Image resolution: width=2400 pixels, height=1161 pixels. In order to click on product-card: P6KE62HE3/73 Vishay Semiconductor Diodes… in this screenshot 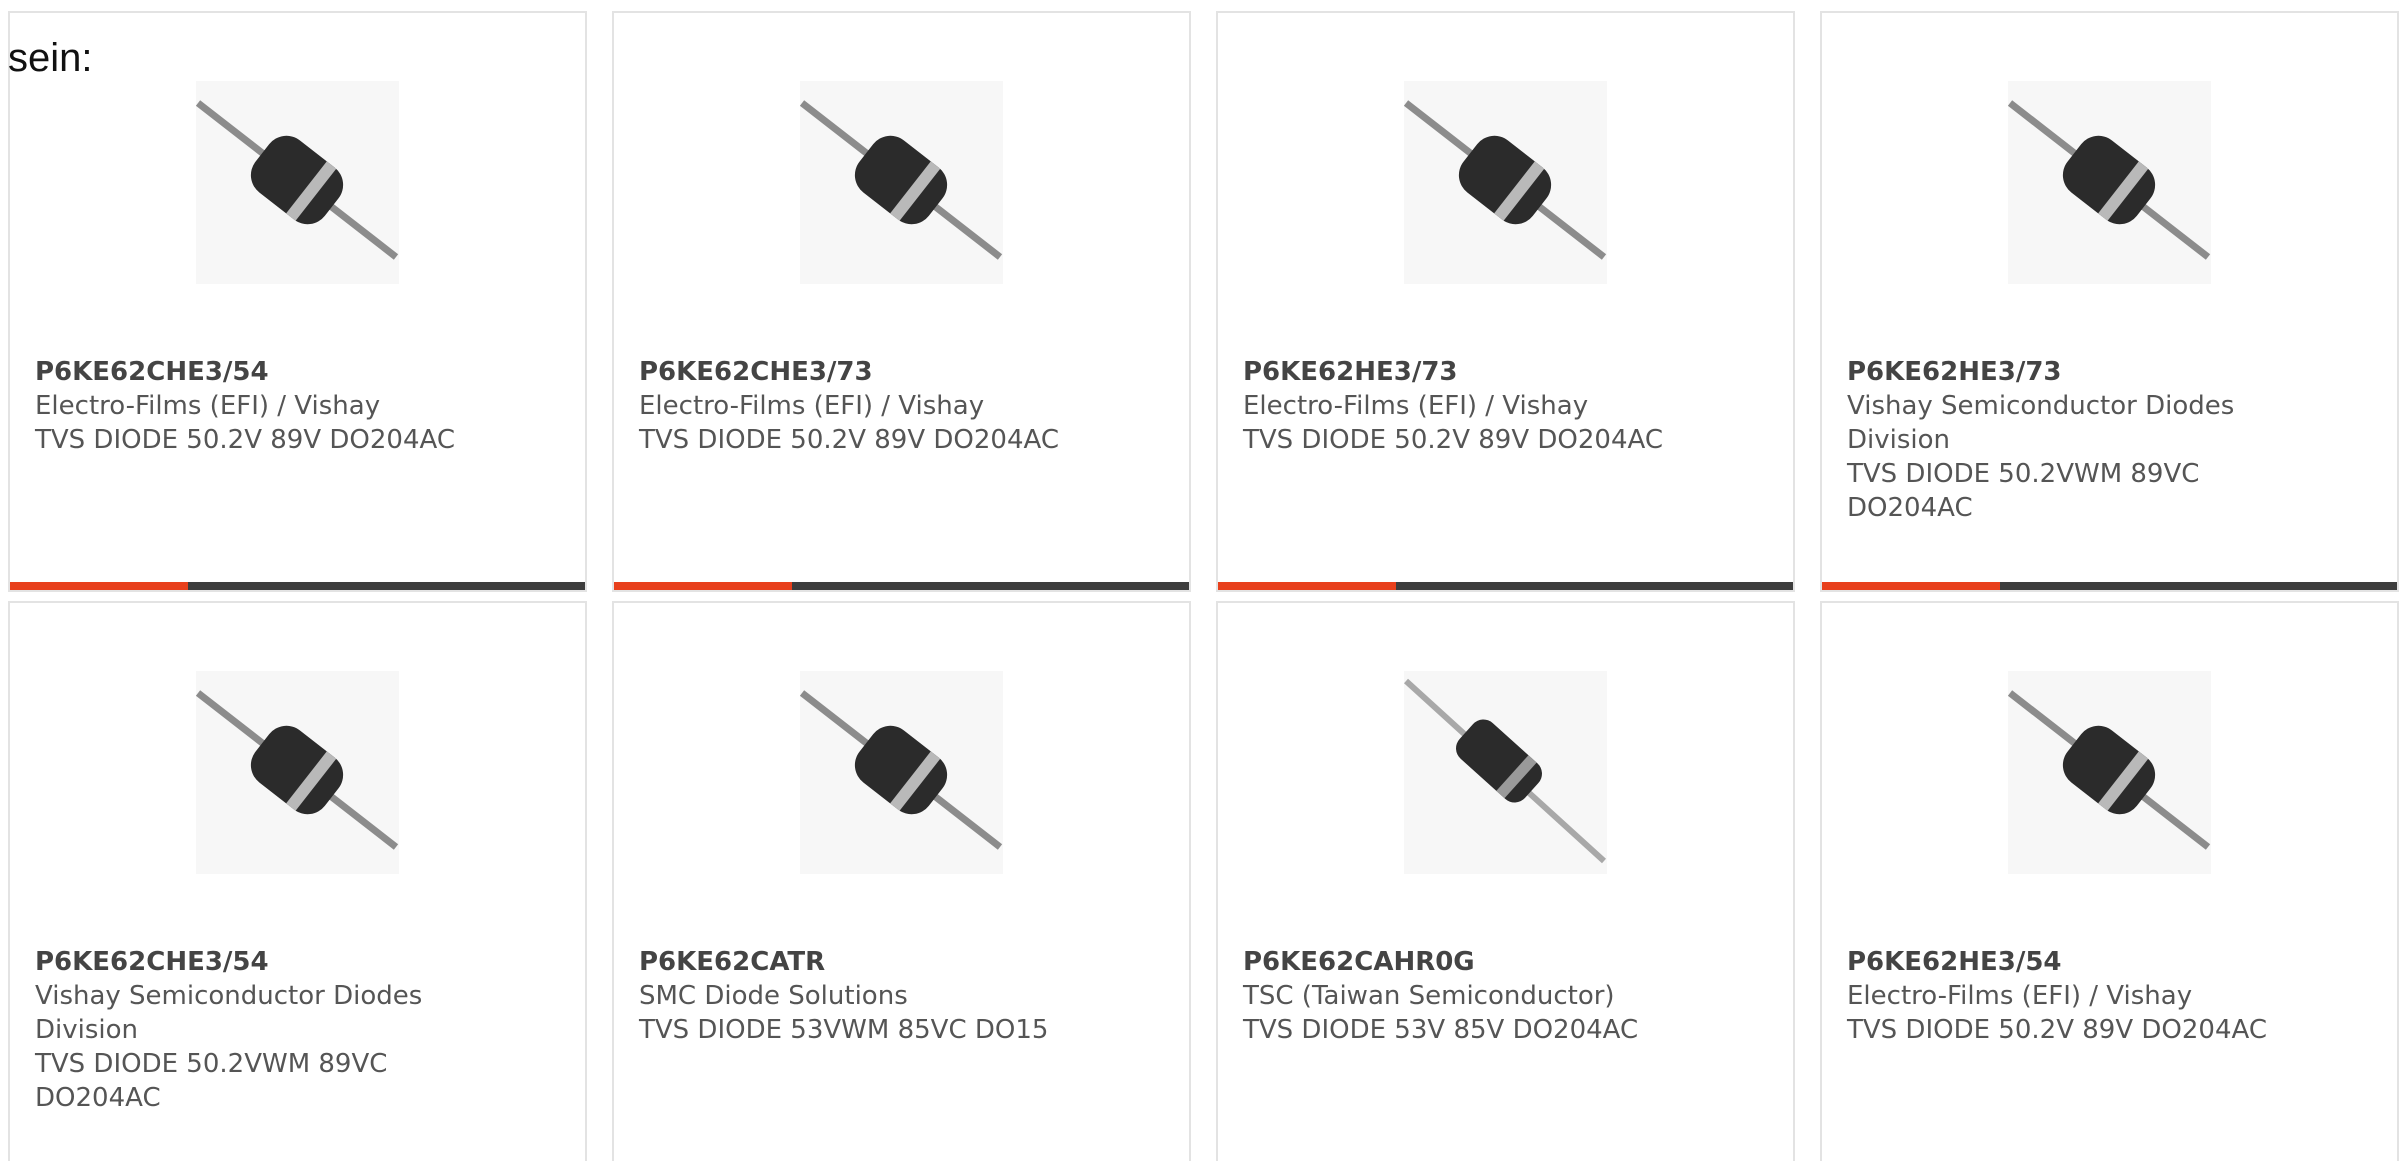, I will do `click(2109, 301)`.